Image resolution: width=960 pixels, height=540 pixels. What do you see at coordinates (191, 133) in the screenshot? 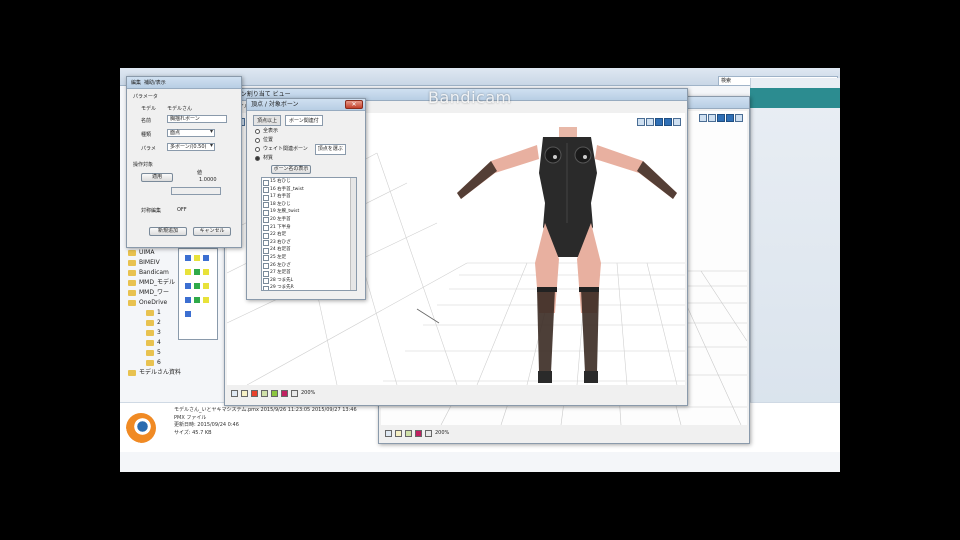
I see `type-select: 面点` at bounding box center [191, 133].